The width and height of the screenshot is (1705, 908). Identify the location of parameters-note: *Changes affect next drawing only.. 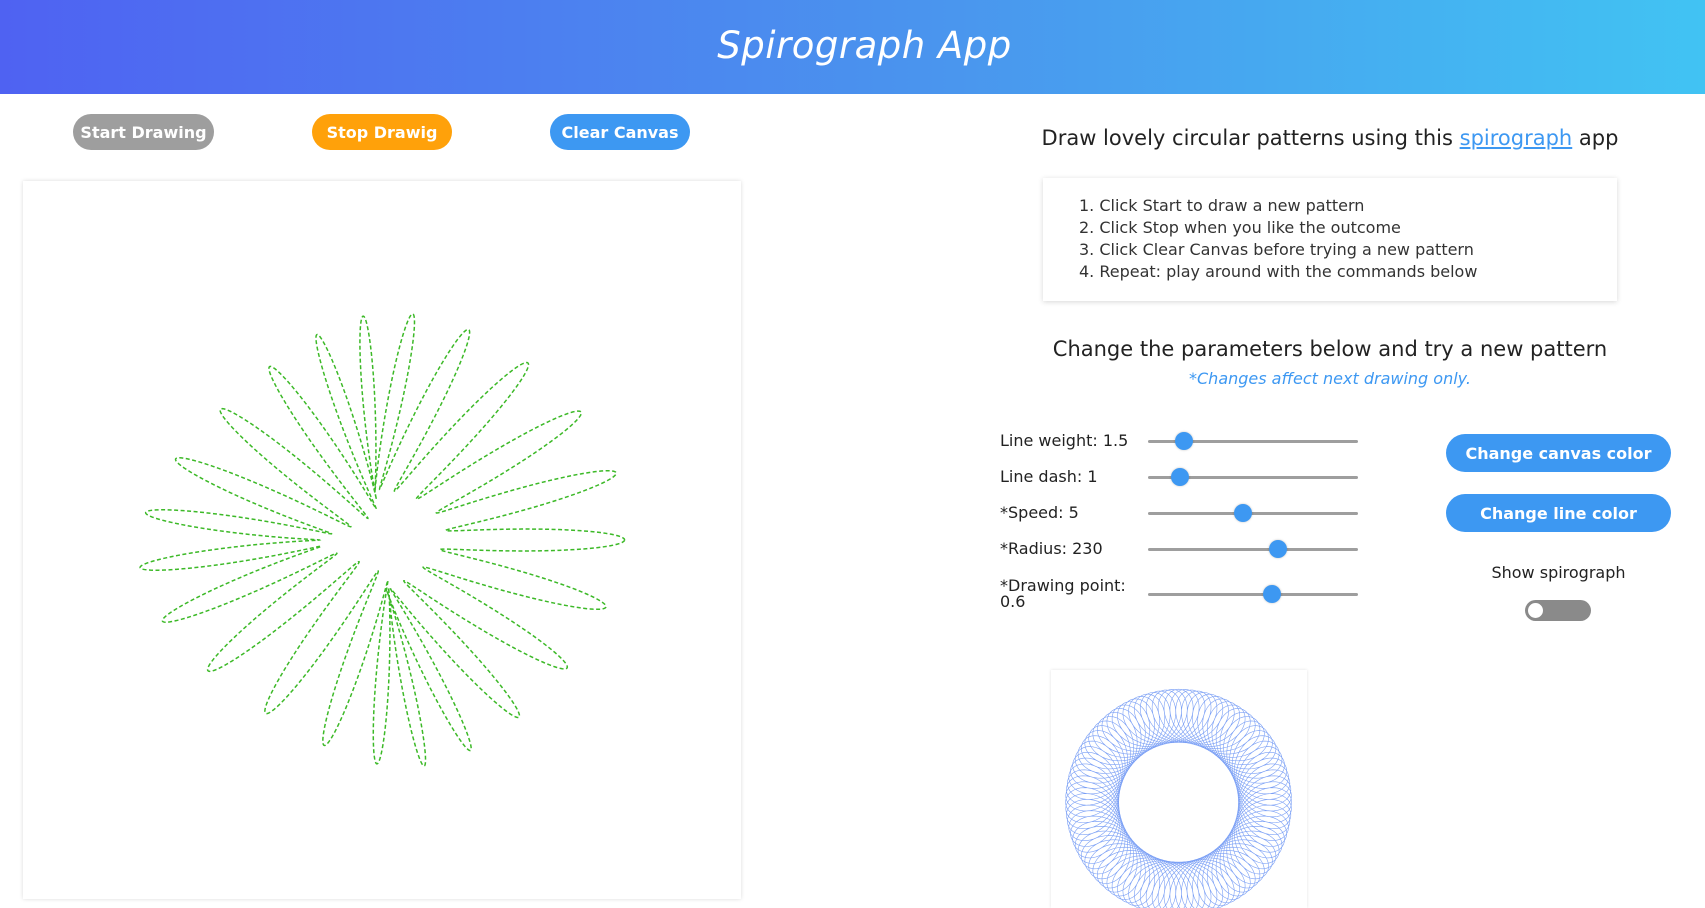
(1330, 378).